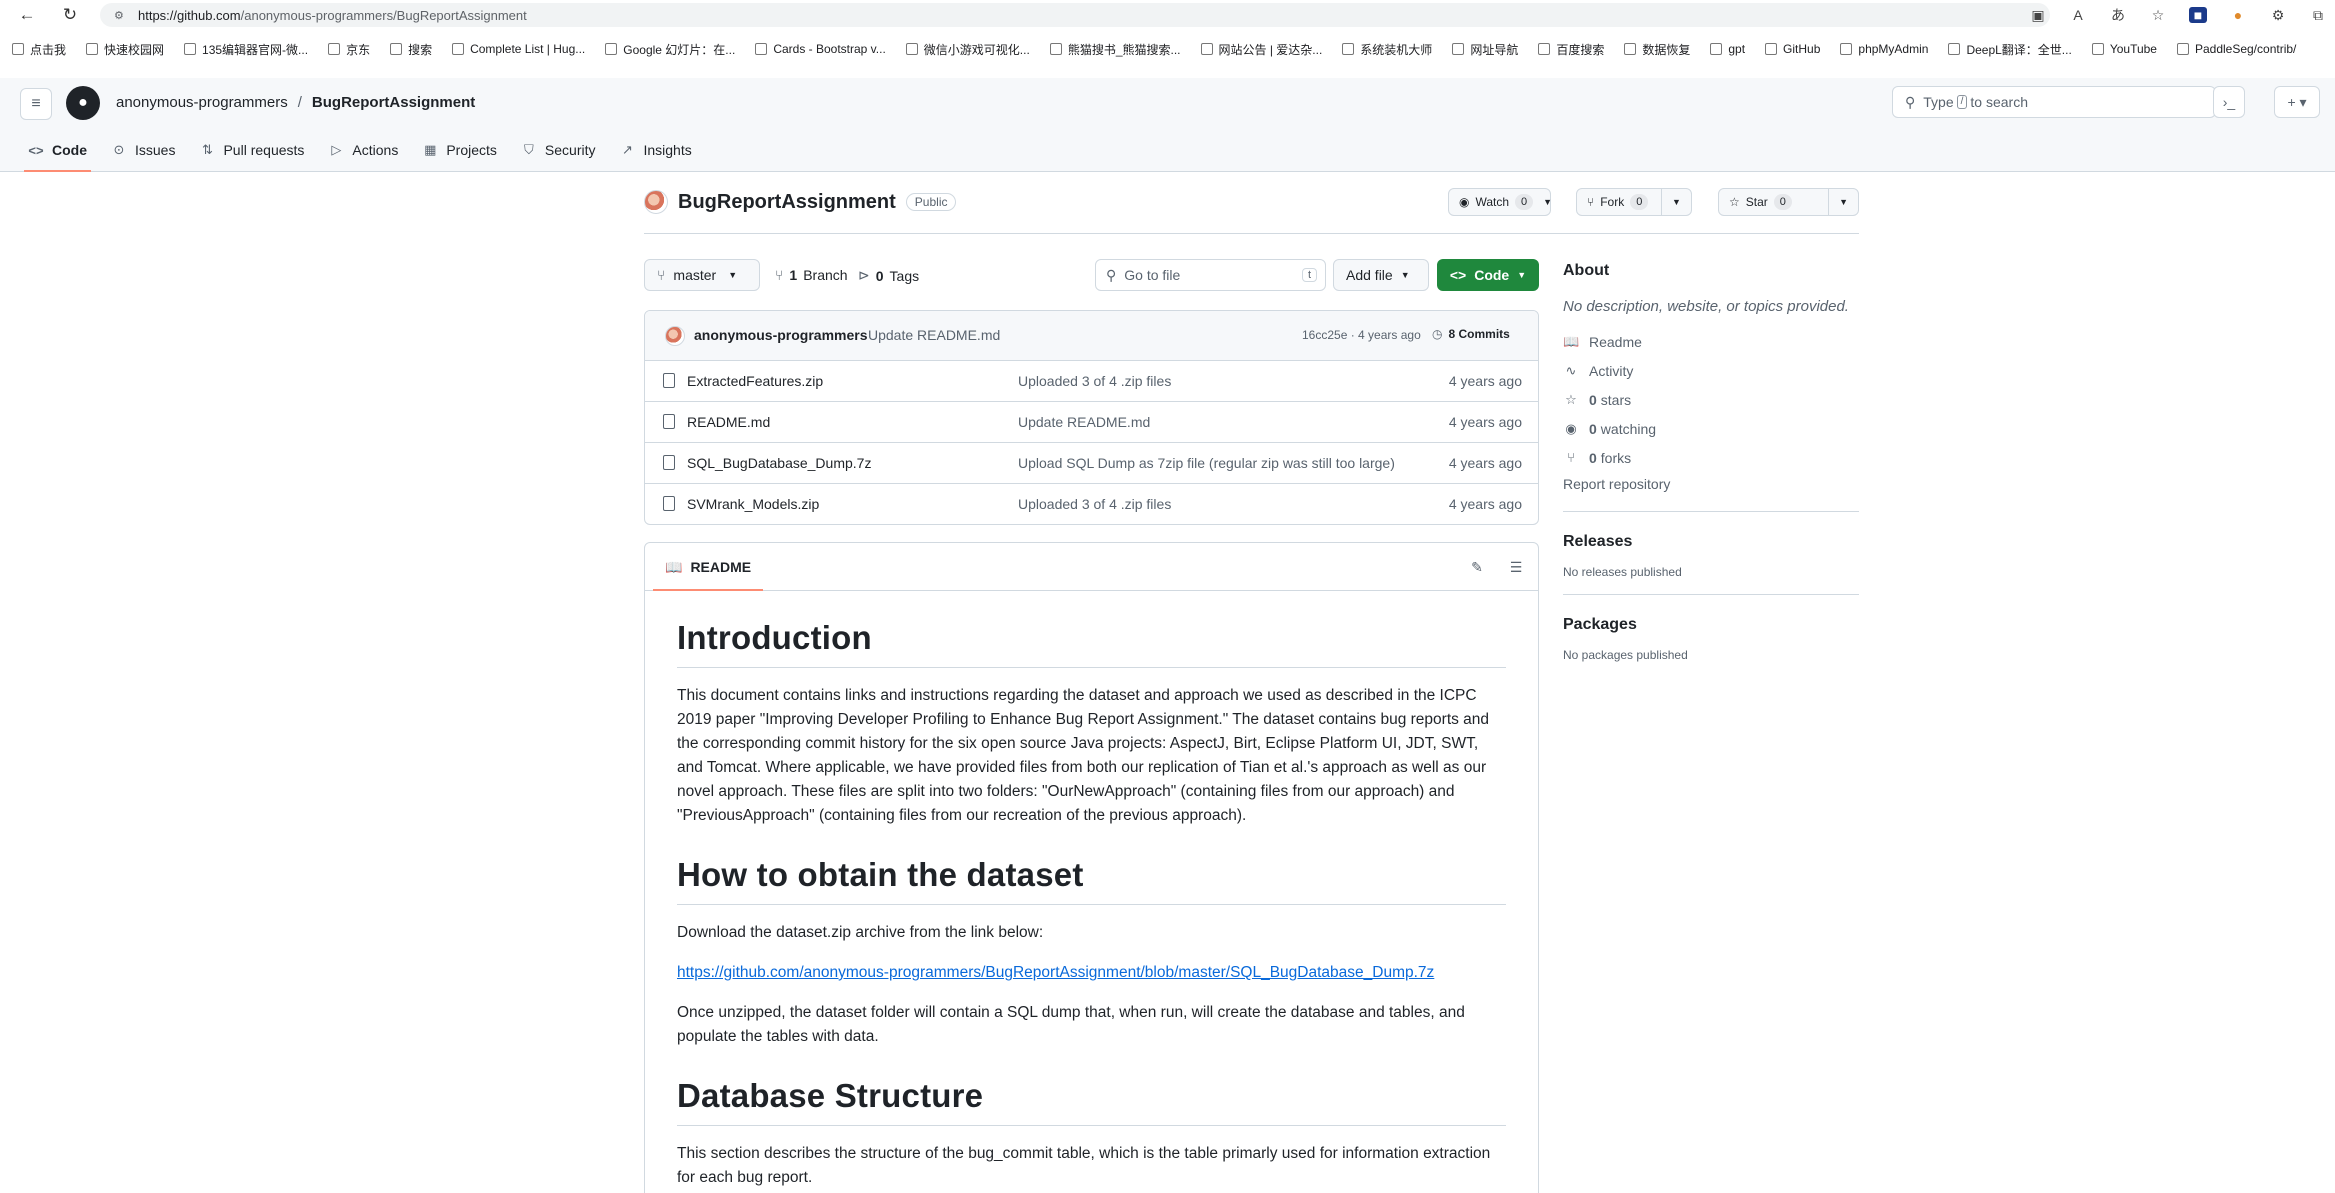 The width and height of the screenshot is (2335, 1193). I want to click on bookmark-item: 点击我, so click(39, 49).